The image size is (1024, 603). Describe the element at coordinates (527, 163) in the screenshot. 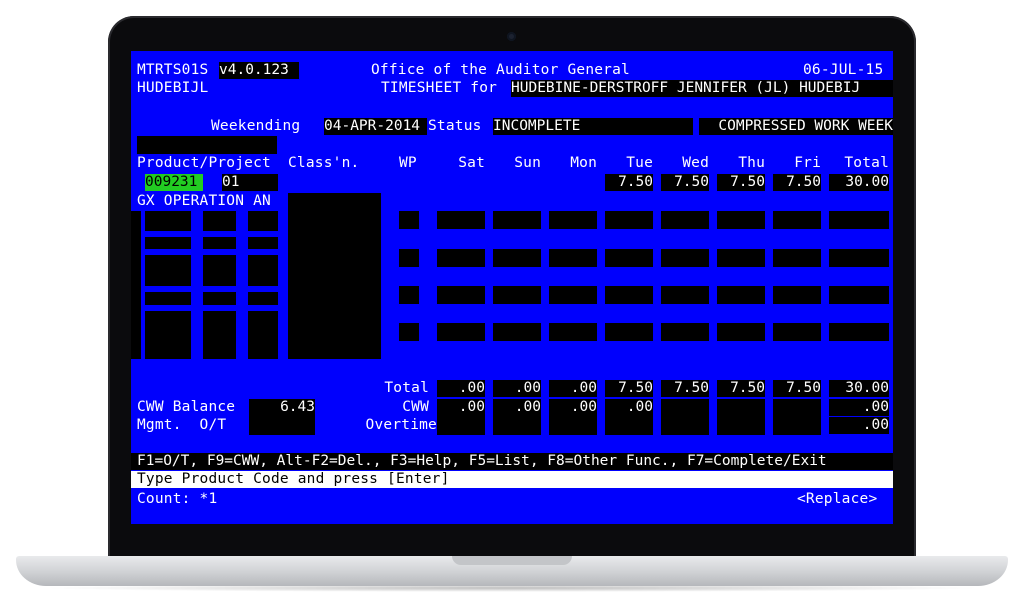

I see `col-sun: Sun` at that location.